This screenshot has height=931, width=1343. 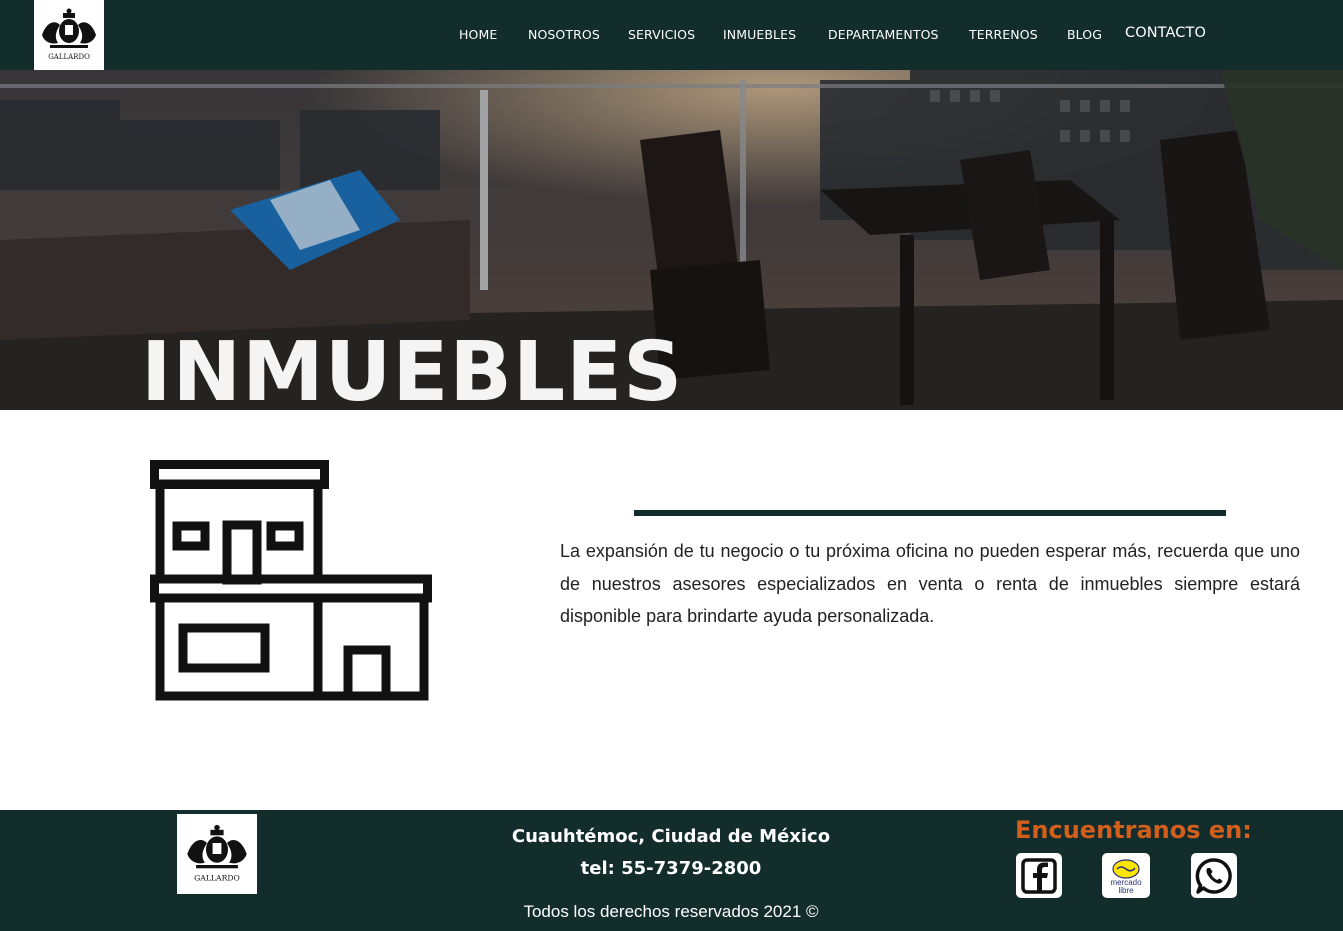 What do you see at coordinates (1084, 34) in the screenshot?
I see `nav-blog: BLOG` at bounding box center [1084, 34].